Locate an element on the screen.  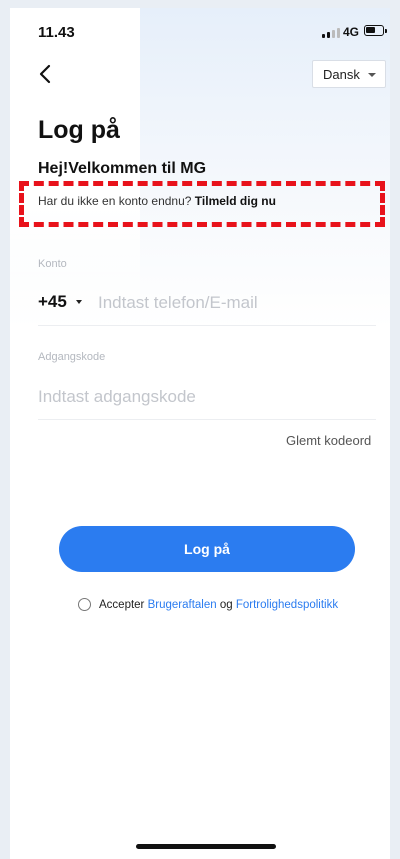
signal-icon is located at coordinates (331, 33).